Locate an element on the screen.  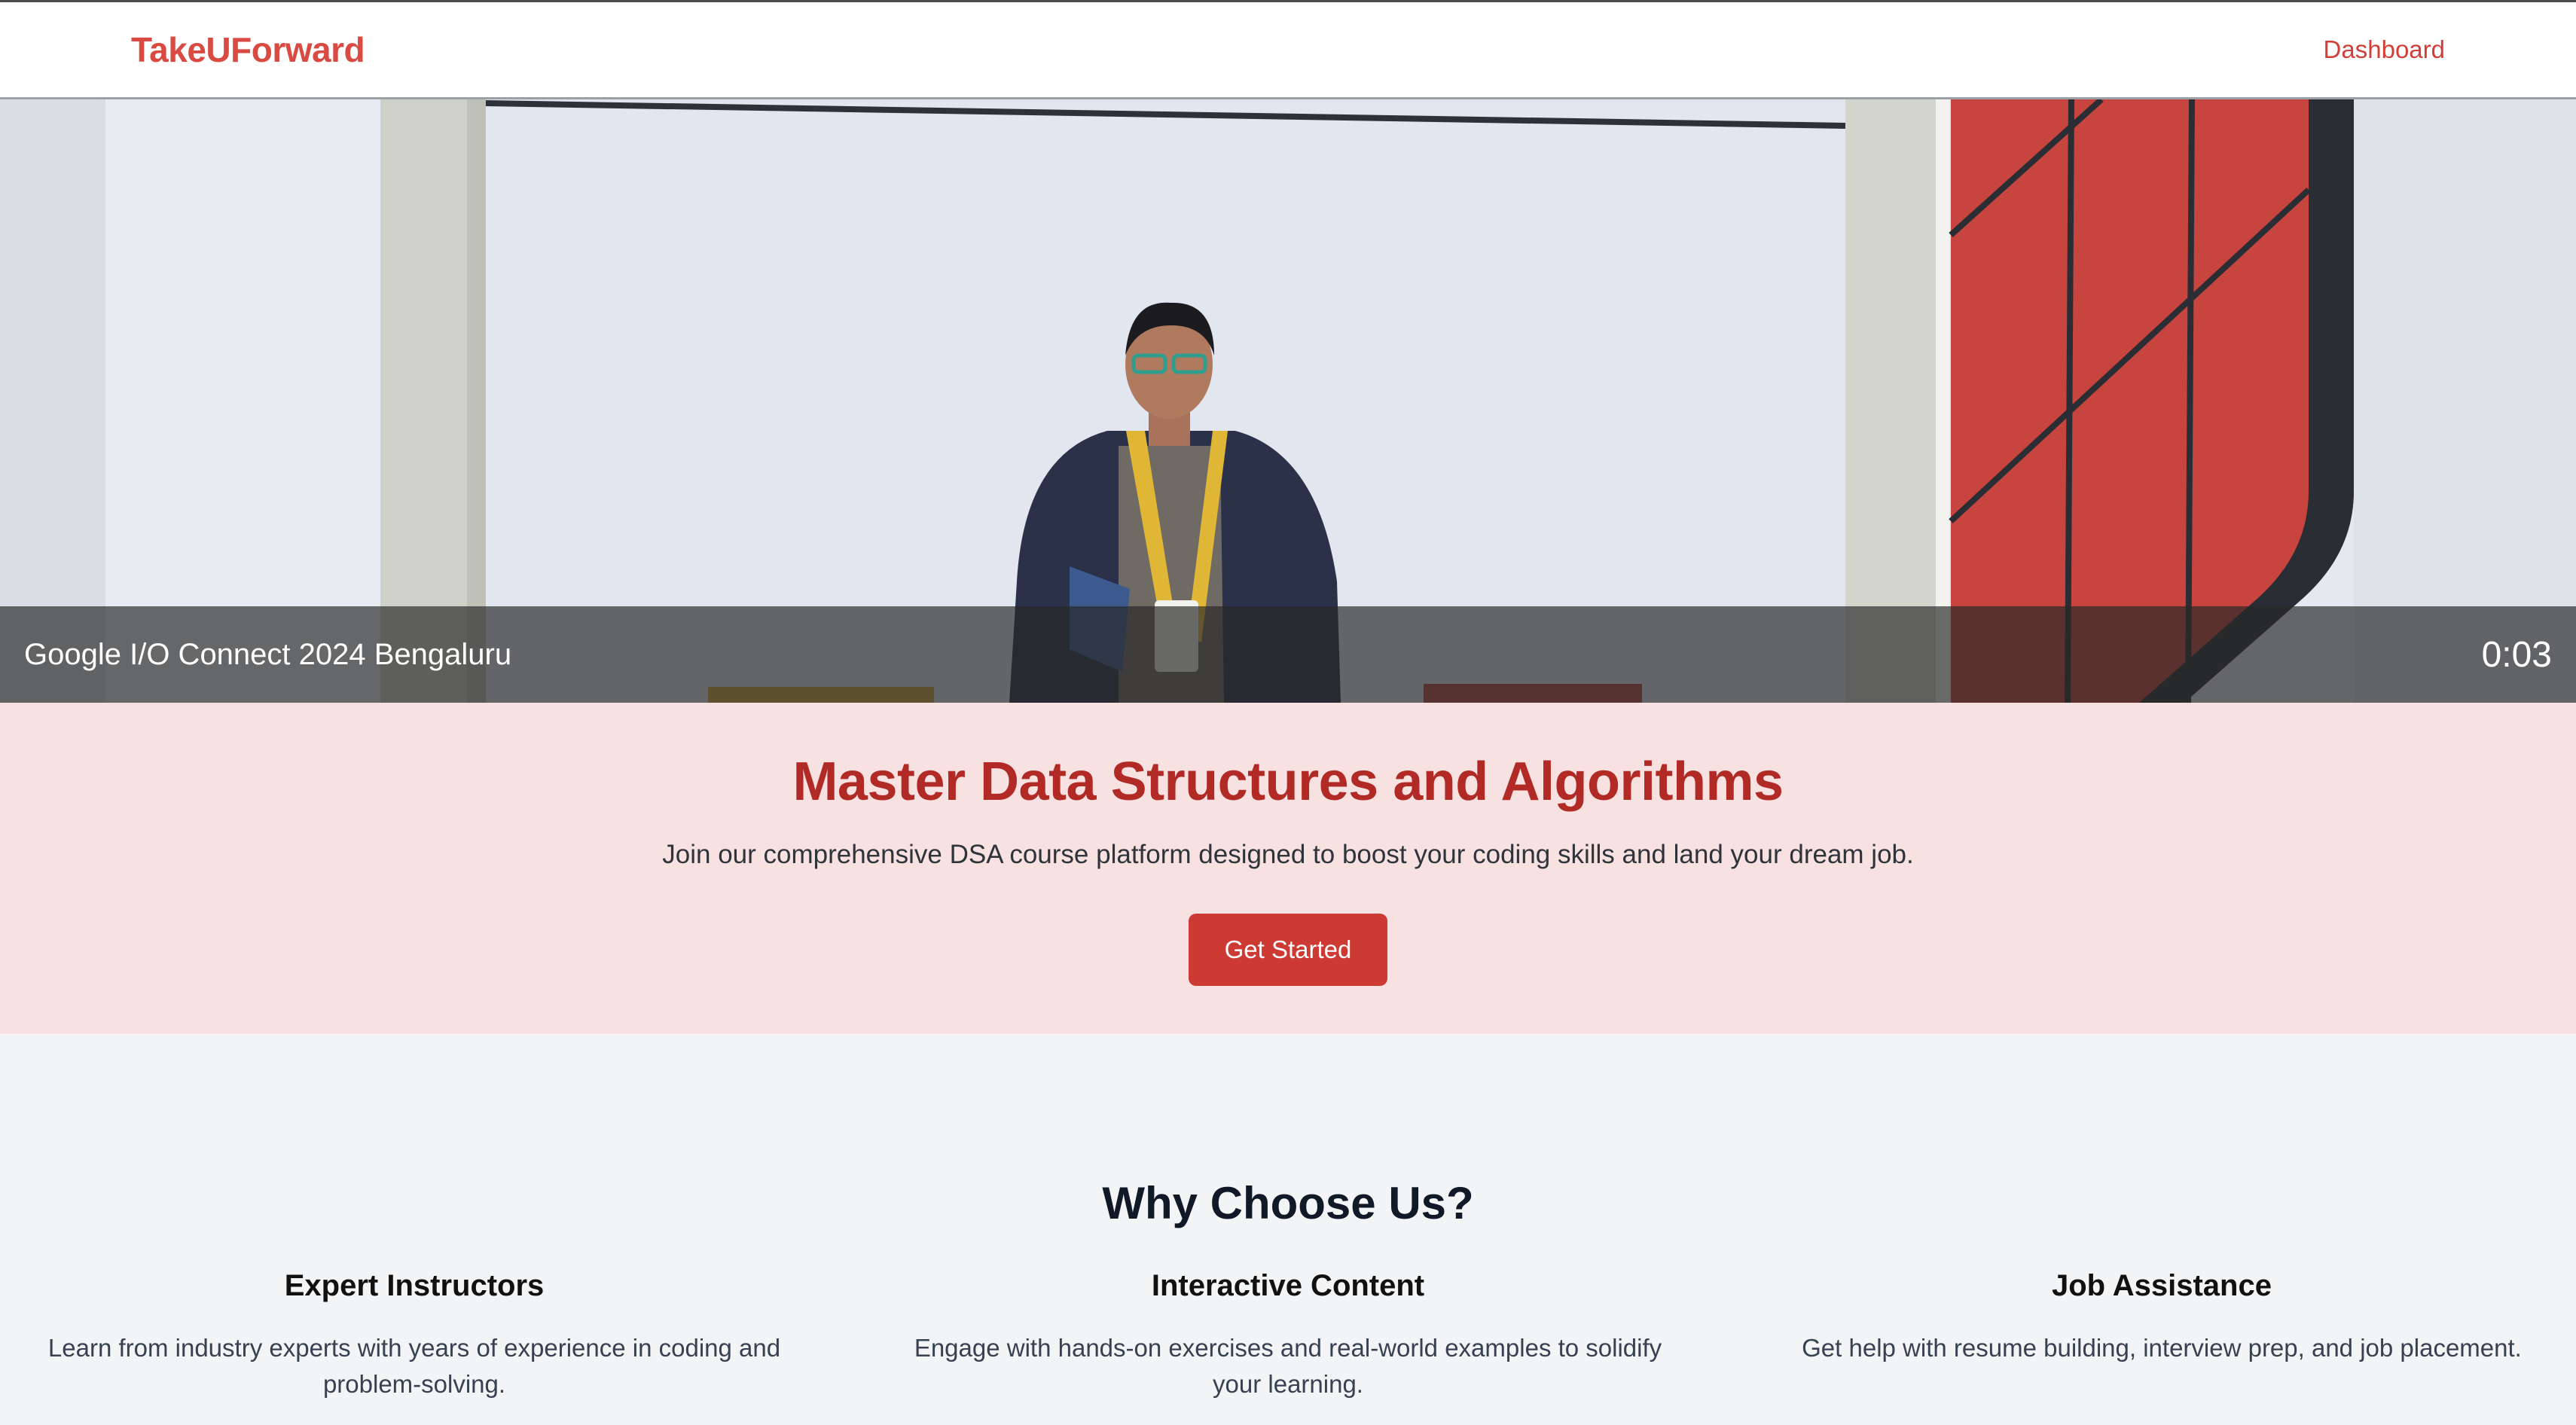
top-navbar: TakeUForward Dashboard is located at coordinates (1288, 50).